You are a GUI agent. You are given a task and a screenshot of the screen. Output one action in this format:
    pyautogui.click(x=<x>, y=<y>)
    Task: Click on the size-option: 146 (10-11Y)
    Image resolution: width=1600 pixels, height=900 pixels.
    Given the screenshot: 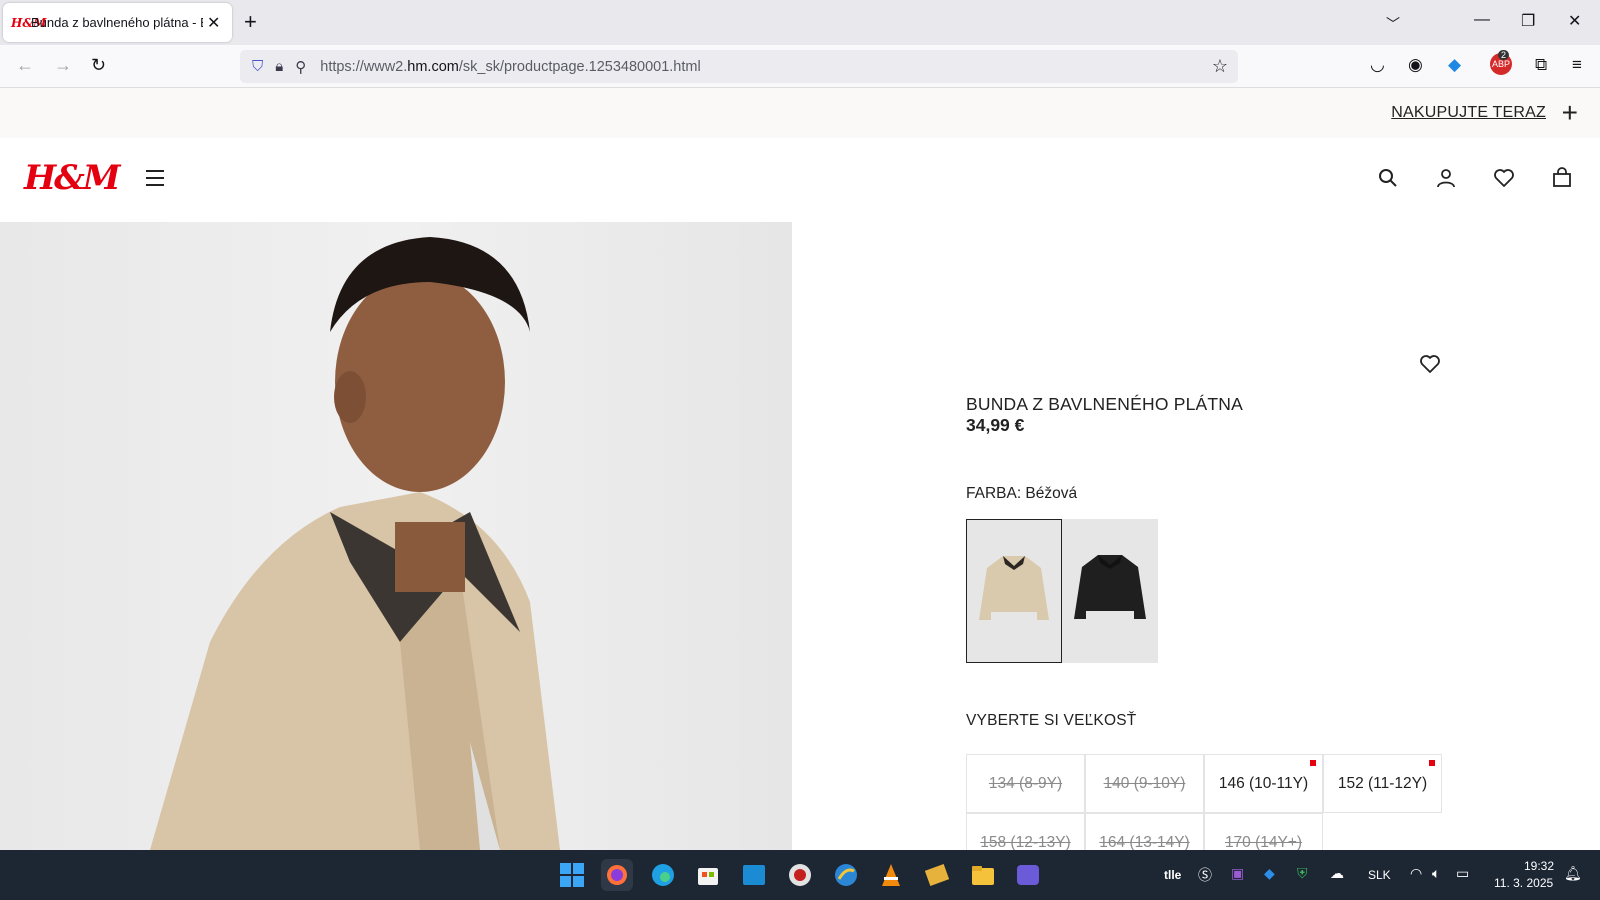 What is the action you would take?
    pyautogui.click(x=1263, y=783)
    